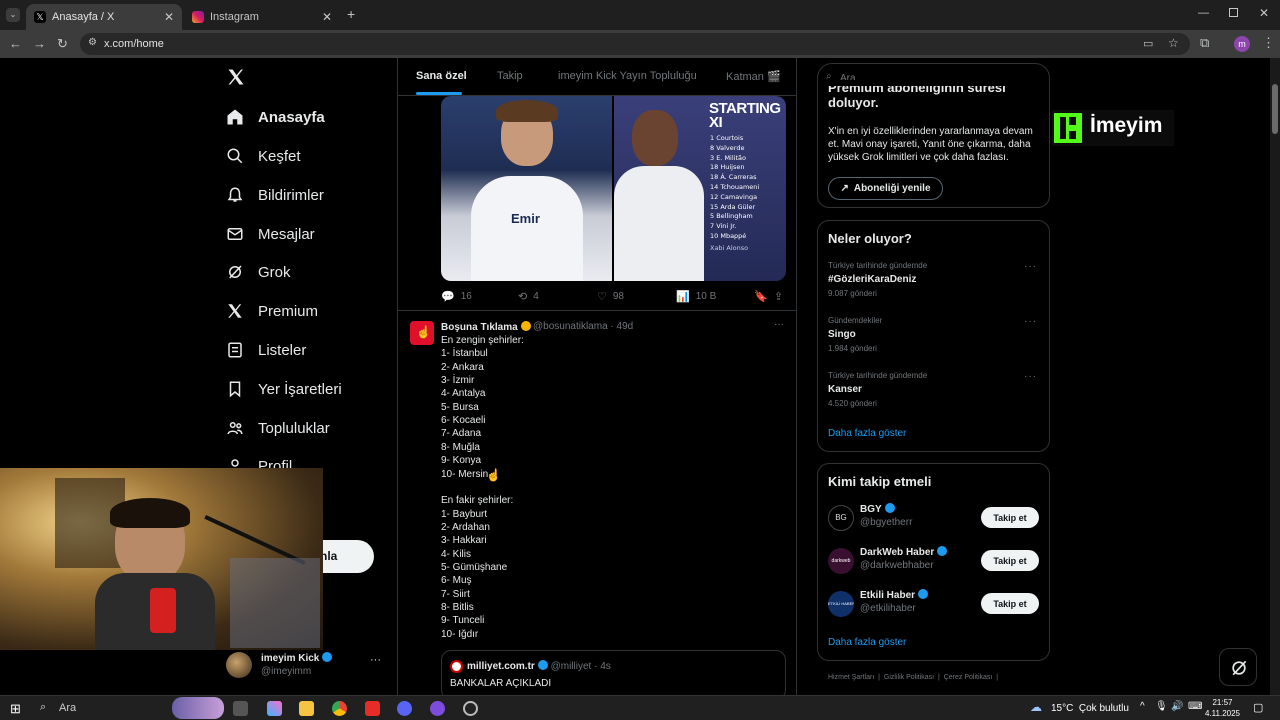 The image size is (1280, 720). What do you see at coordinates (258, 272) in the screenshot?
I see `nav-grok: Grok` at bounding box center [258, 272].